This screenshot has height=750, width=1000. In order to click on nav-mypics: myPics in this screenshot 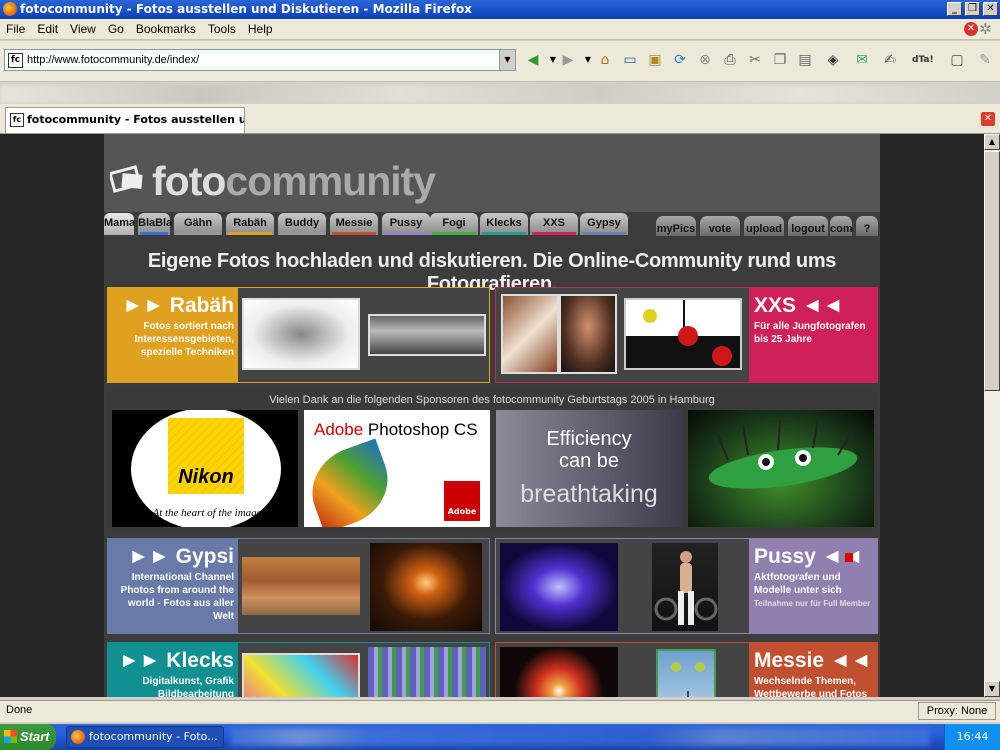, I will do `click(676, 226)`.